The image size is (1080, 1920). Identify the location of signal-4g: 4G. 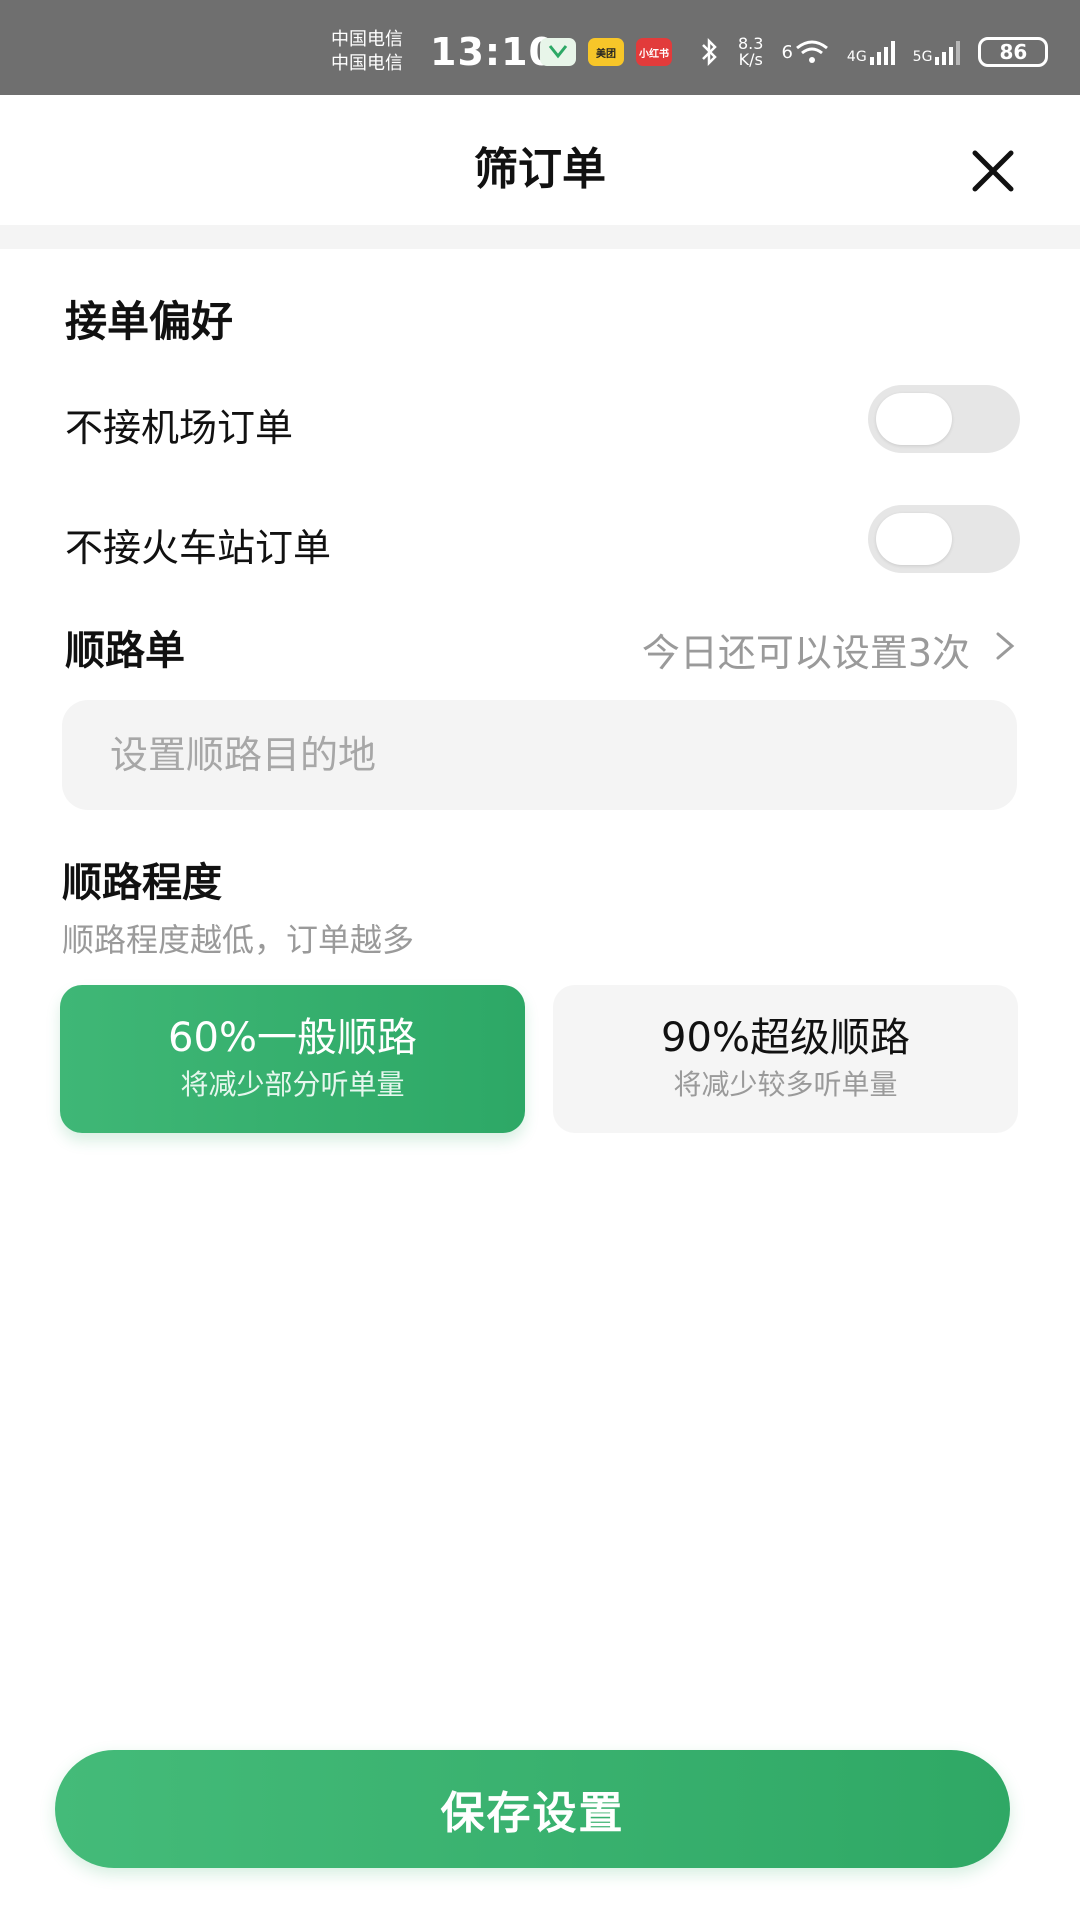
(871, 52).